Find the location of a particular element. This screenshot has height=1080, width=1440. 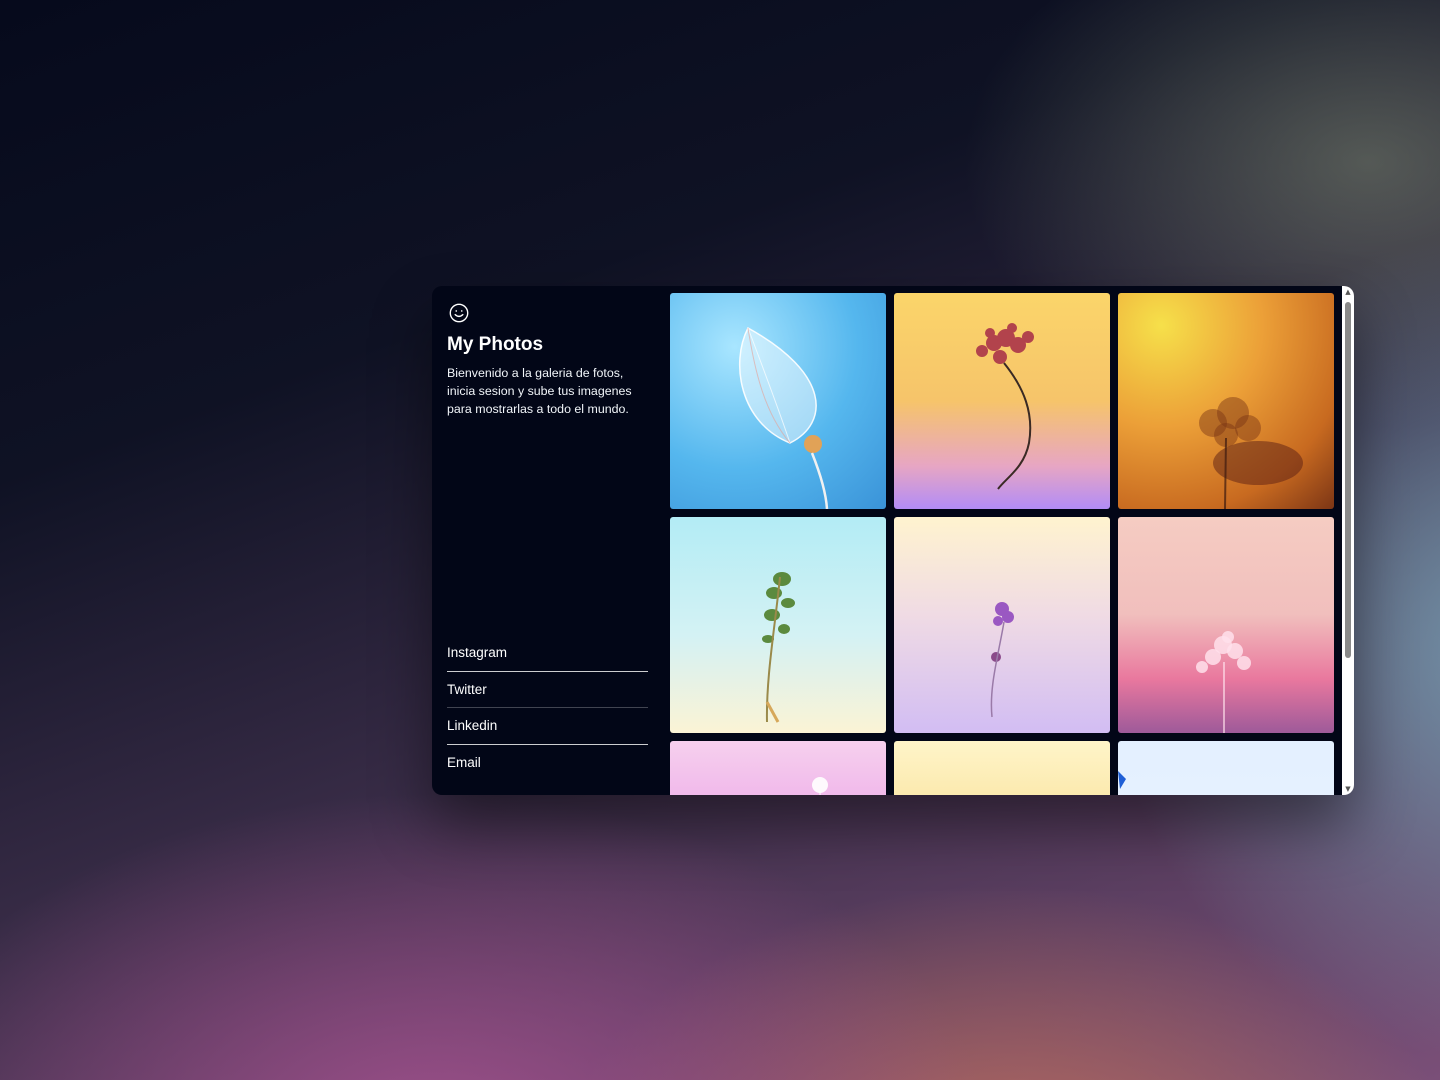

scroll-down-arrow-icon: ▼ is located at coordinates (1348, 789).